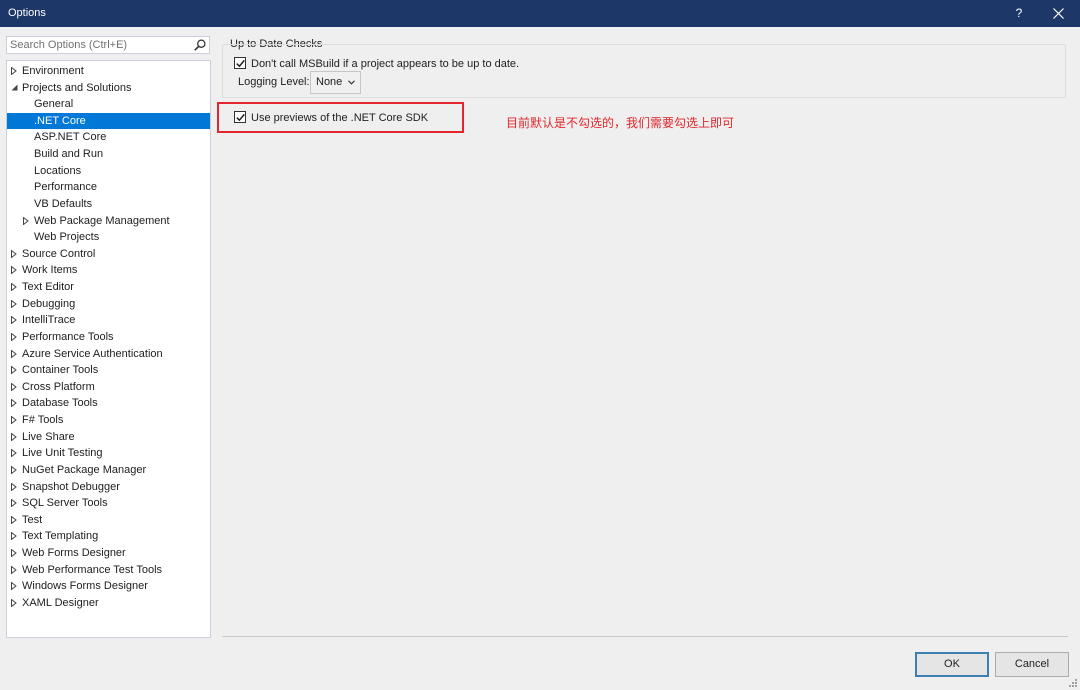 Image resolution: width=1080 pixels, height=690 pixels. What do you see at coordinates (108, 453) in the screenshot?
I see `tree-item: Live Unit Testing` at bounding box center [108, 453].